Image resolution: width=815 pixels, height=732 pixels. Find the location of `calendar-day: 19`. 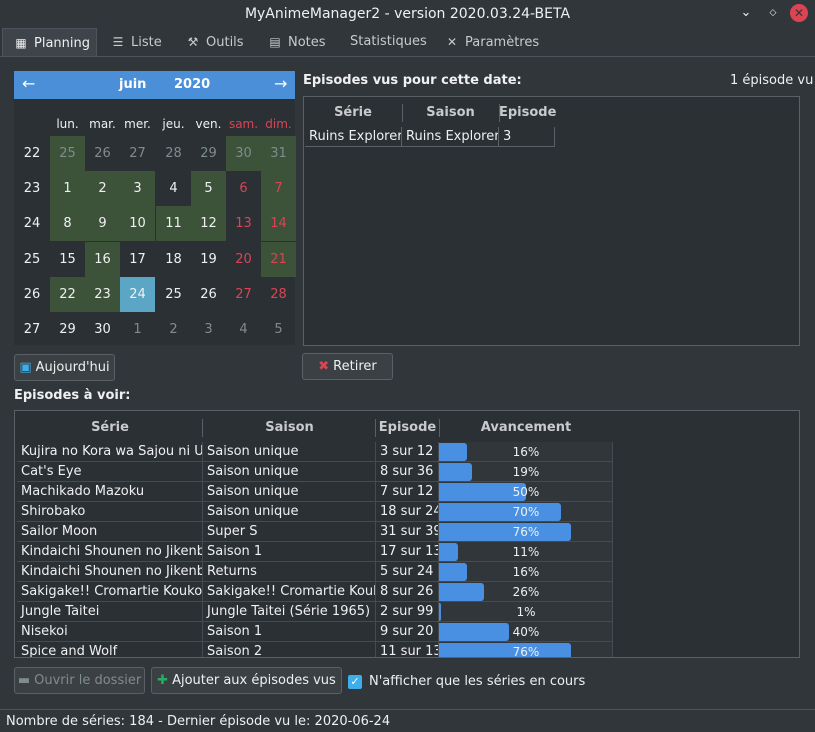

calendar-day: 19 is located at coordinates (208, 259).